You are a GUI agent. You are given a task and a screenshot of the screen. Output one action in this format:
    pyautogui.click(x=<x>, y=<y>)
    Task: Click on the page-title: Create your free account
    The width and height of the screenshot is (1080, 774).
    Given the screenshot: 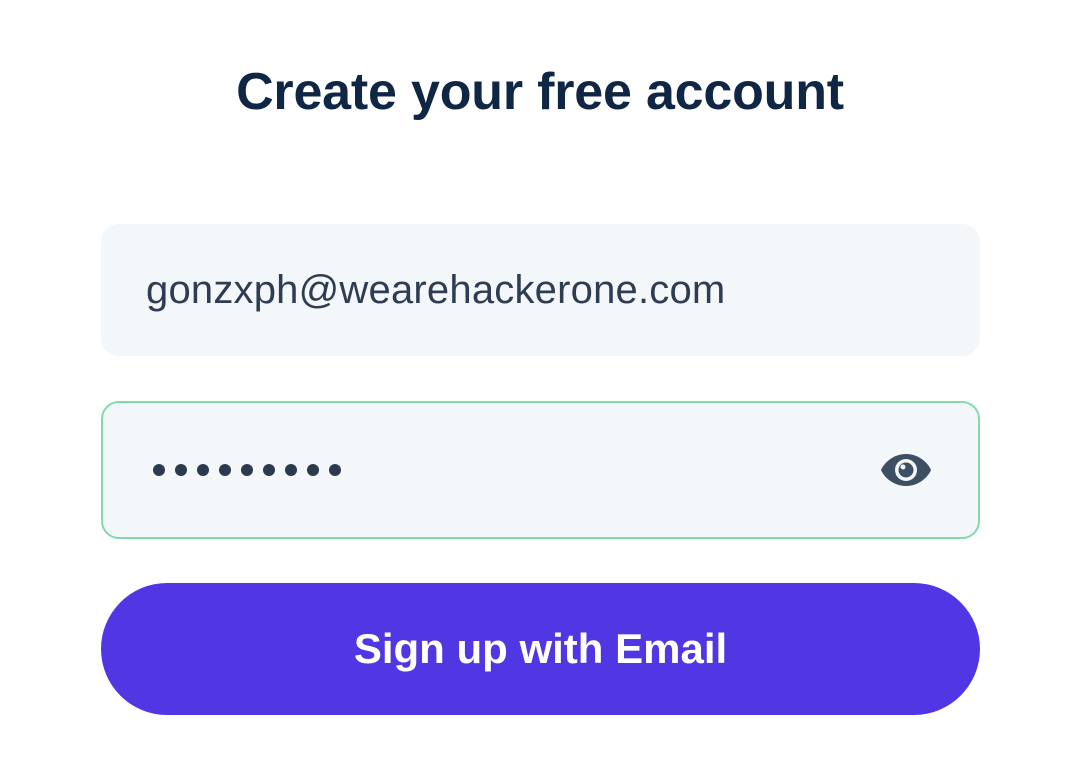 What is the action you would take?
    pyautogui.click(x=540, y=92)
    